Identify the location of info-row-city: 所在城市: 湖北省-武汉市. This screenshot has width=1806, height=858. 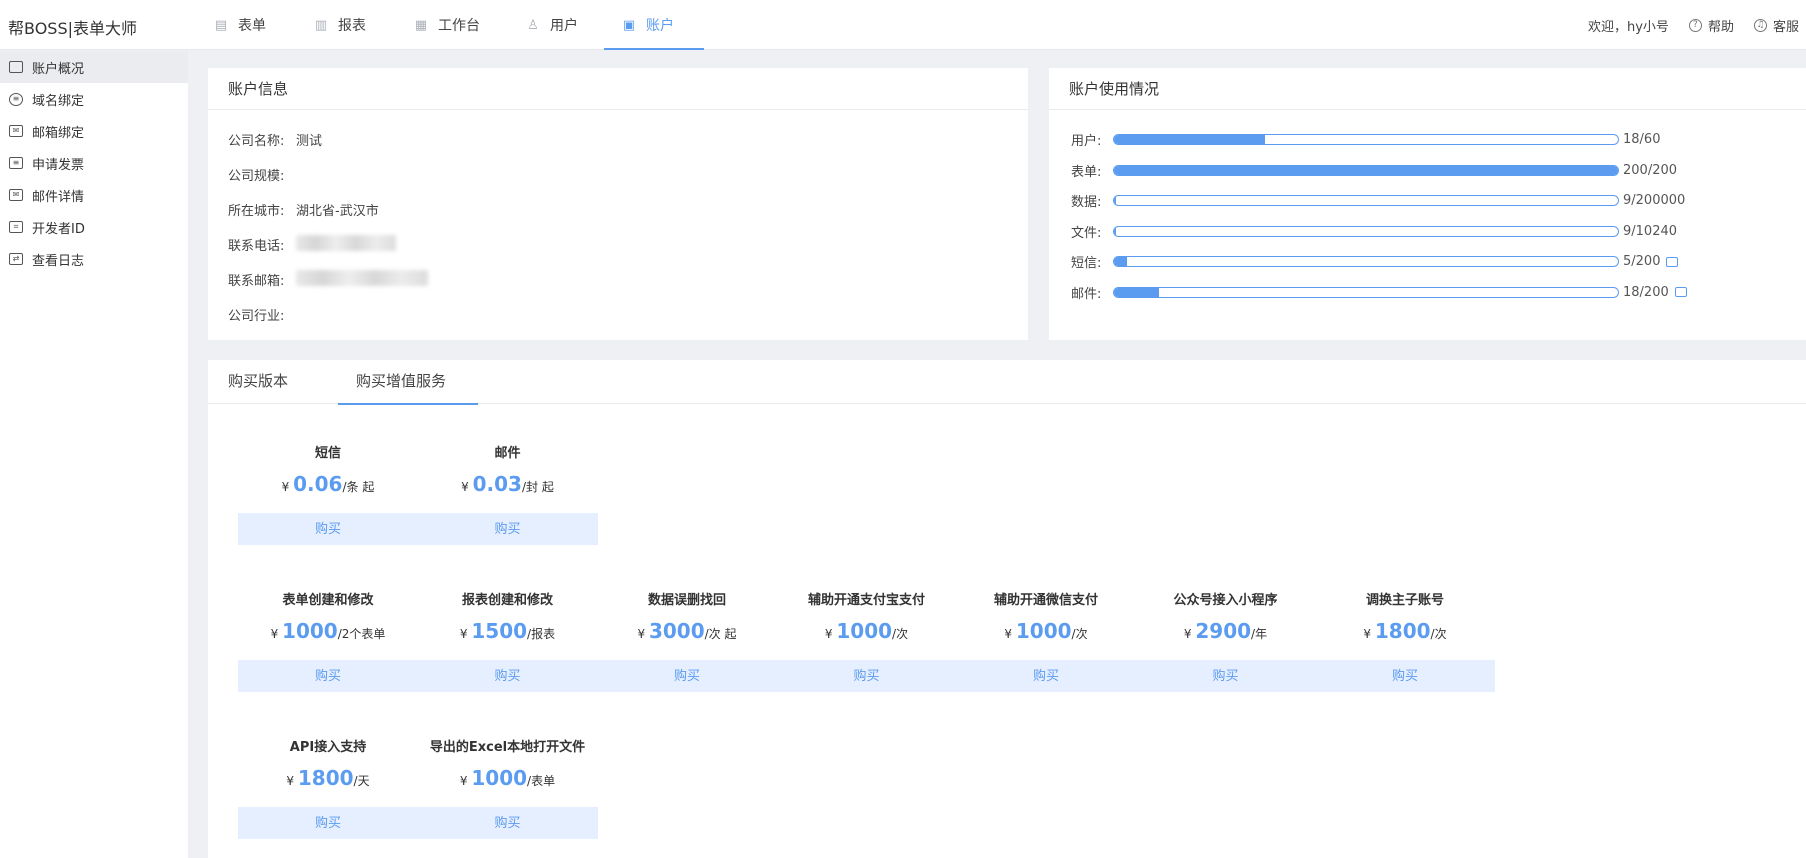
(303, 209).